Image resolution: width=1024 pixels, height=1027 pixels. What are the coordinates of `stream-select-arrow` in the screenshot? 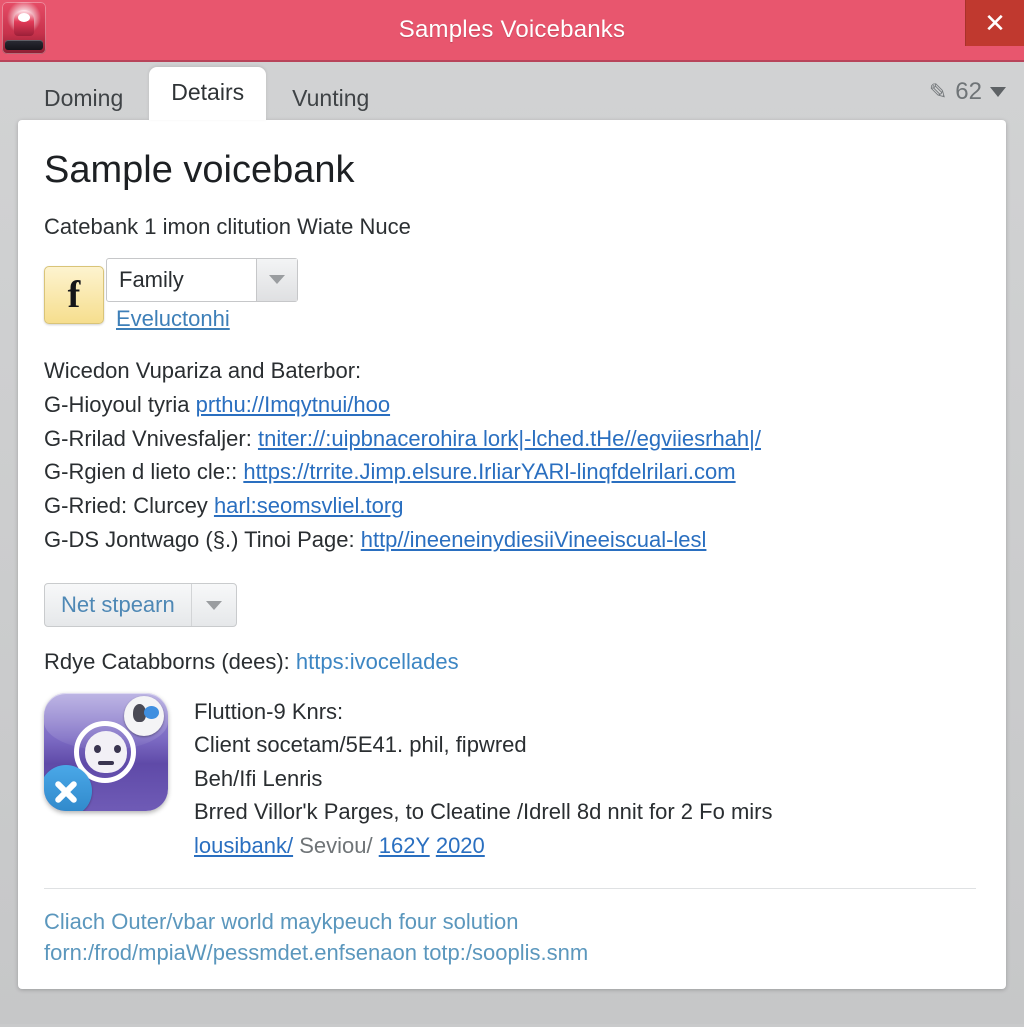 It's located at (213, 605).